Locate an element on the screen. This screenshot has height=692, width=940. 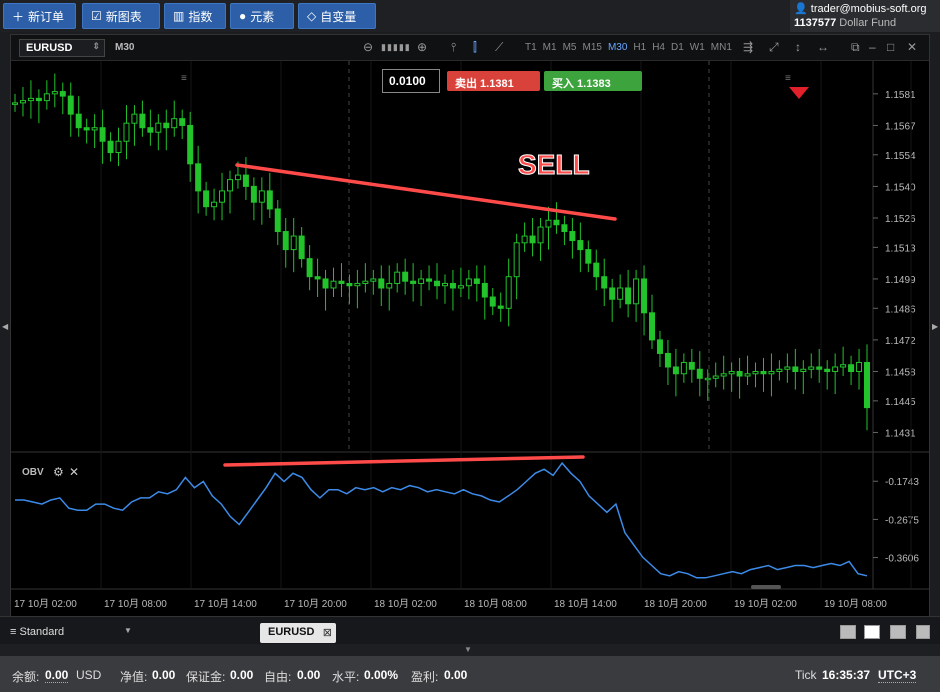
new-chart-button: ☑ 新图表 is located at coordinates (121, 16).